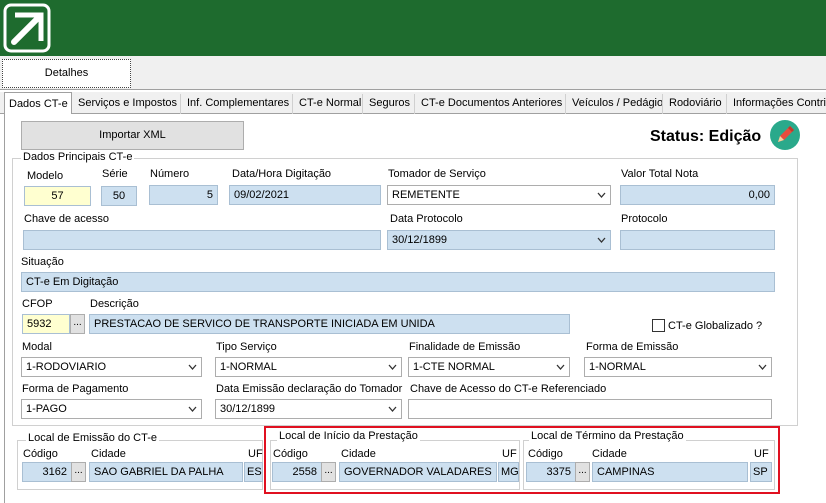 The width and height of the screenshot is (826, 503). I want to click on tab-detalhes: Detalhes, so click(66, 73).